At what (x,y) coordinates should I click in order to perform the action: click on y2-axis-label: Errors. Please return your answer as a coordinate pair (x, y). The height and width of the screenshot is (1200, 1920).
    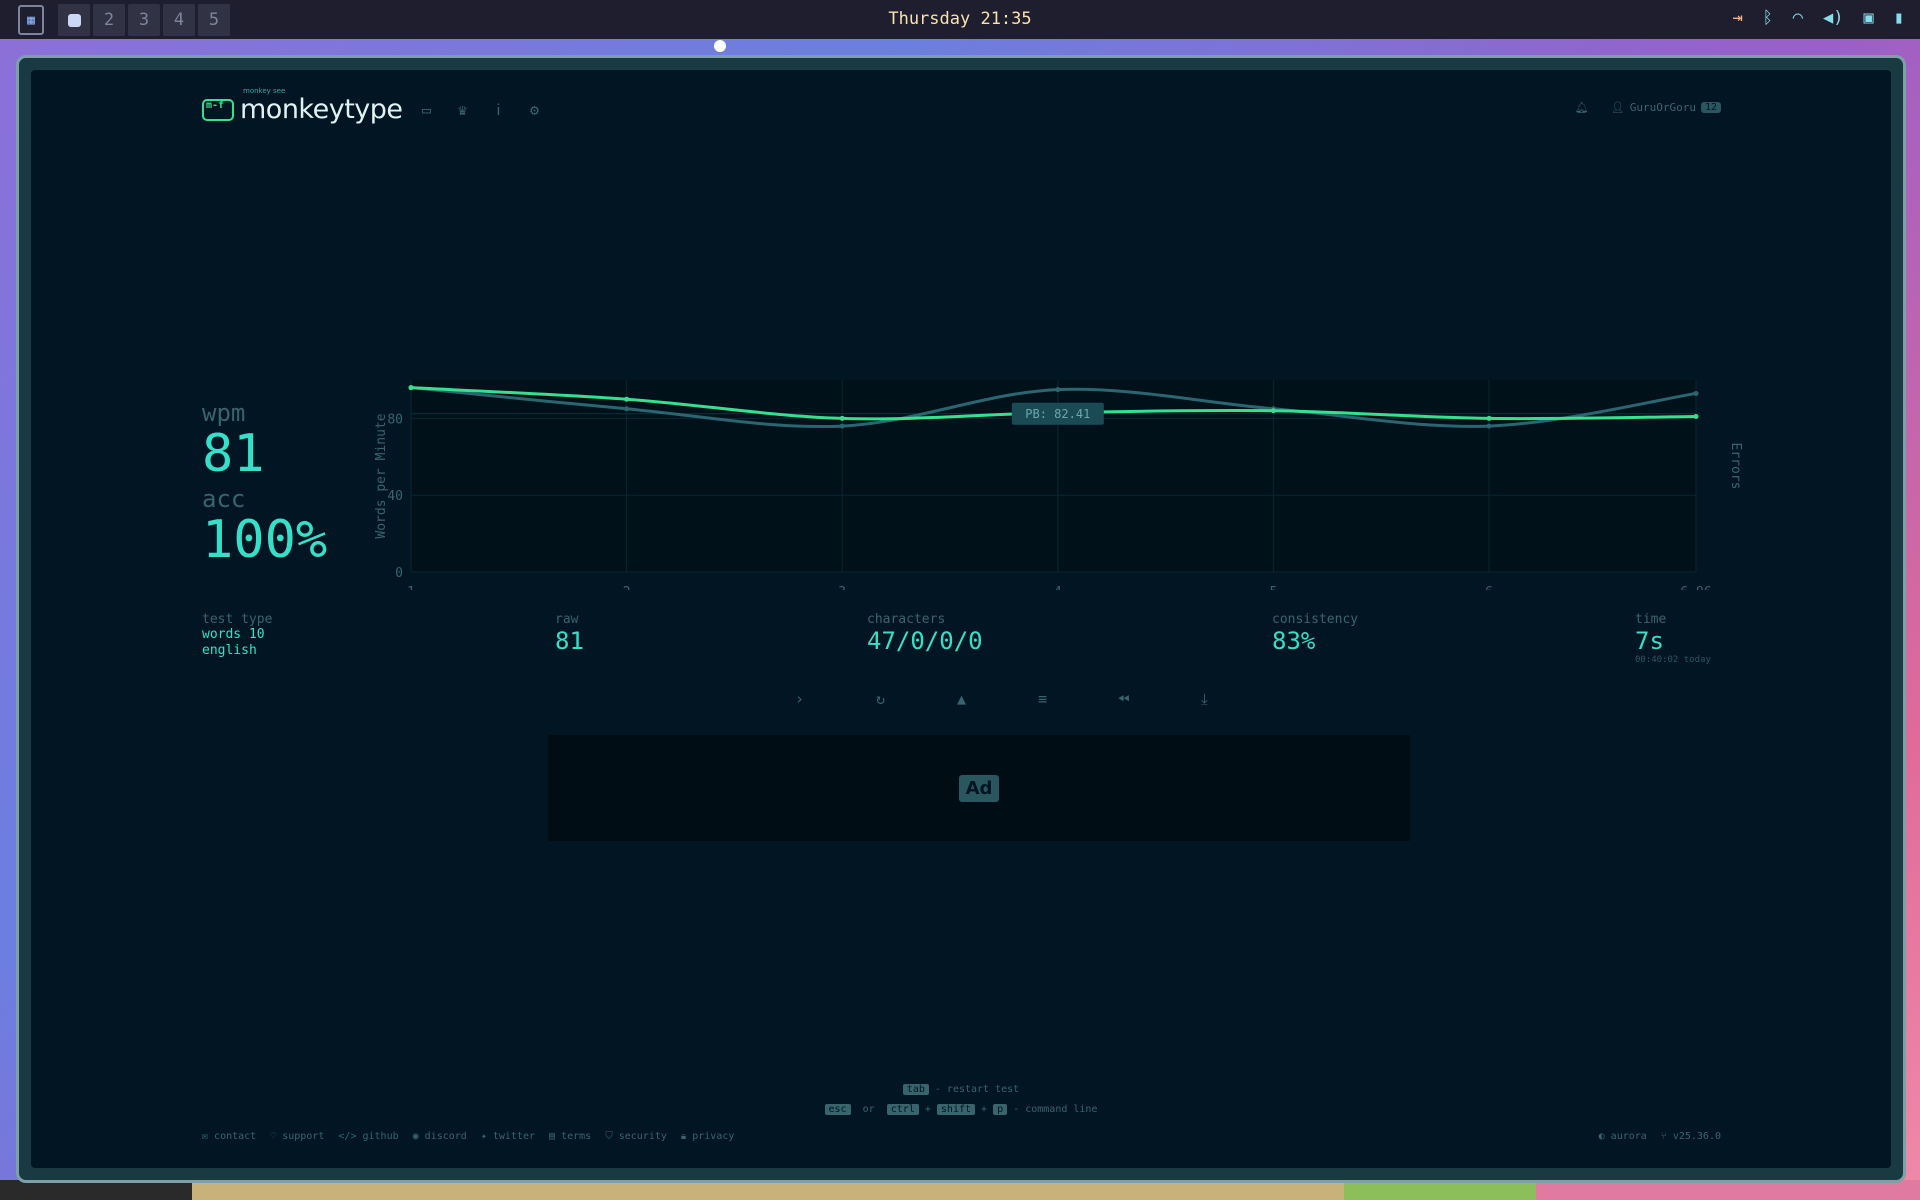
    Looking at the image, I should click on (1735, 466).